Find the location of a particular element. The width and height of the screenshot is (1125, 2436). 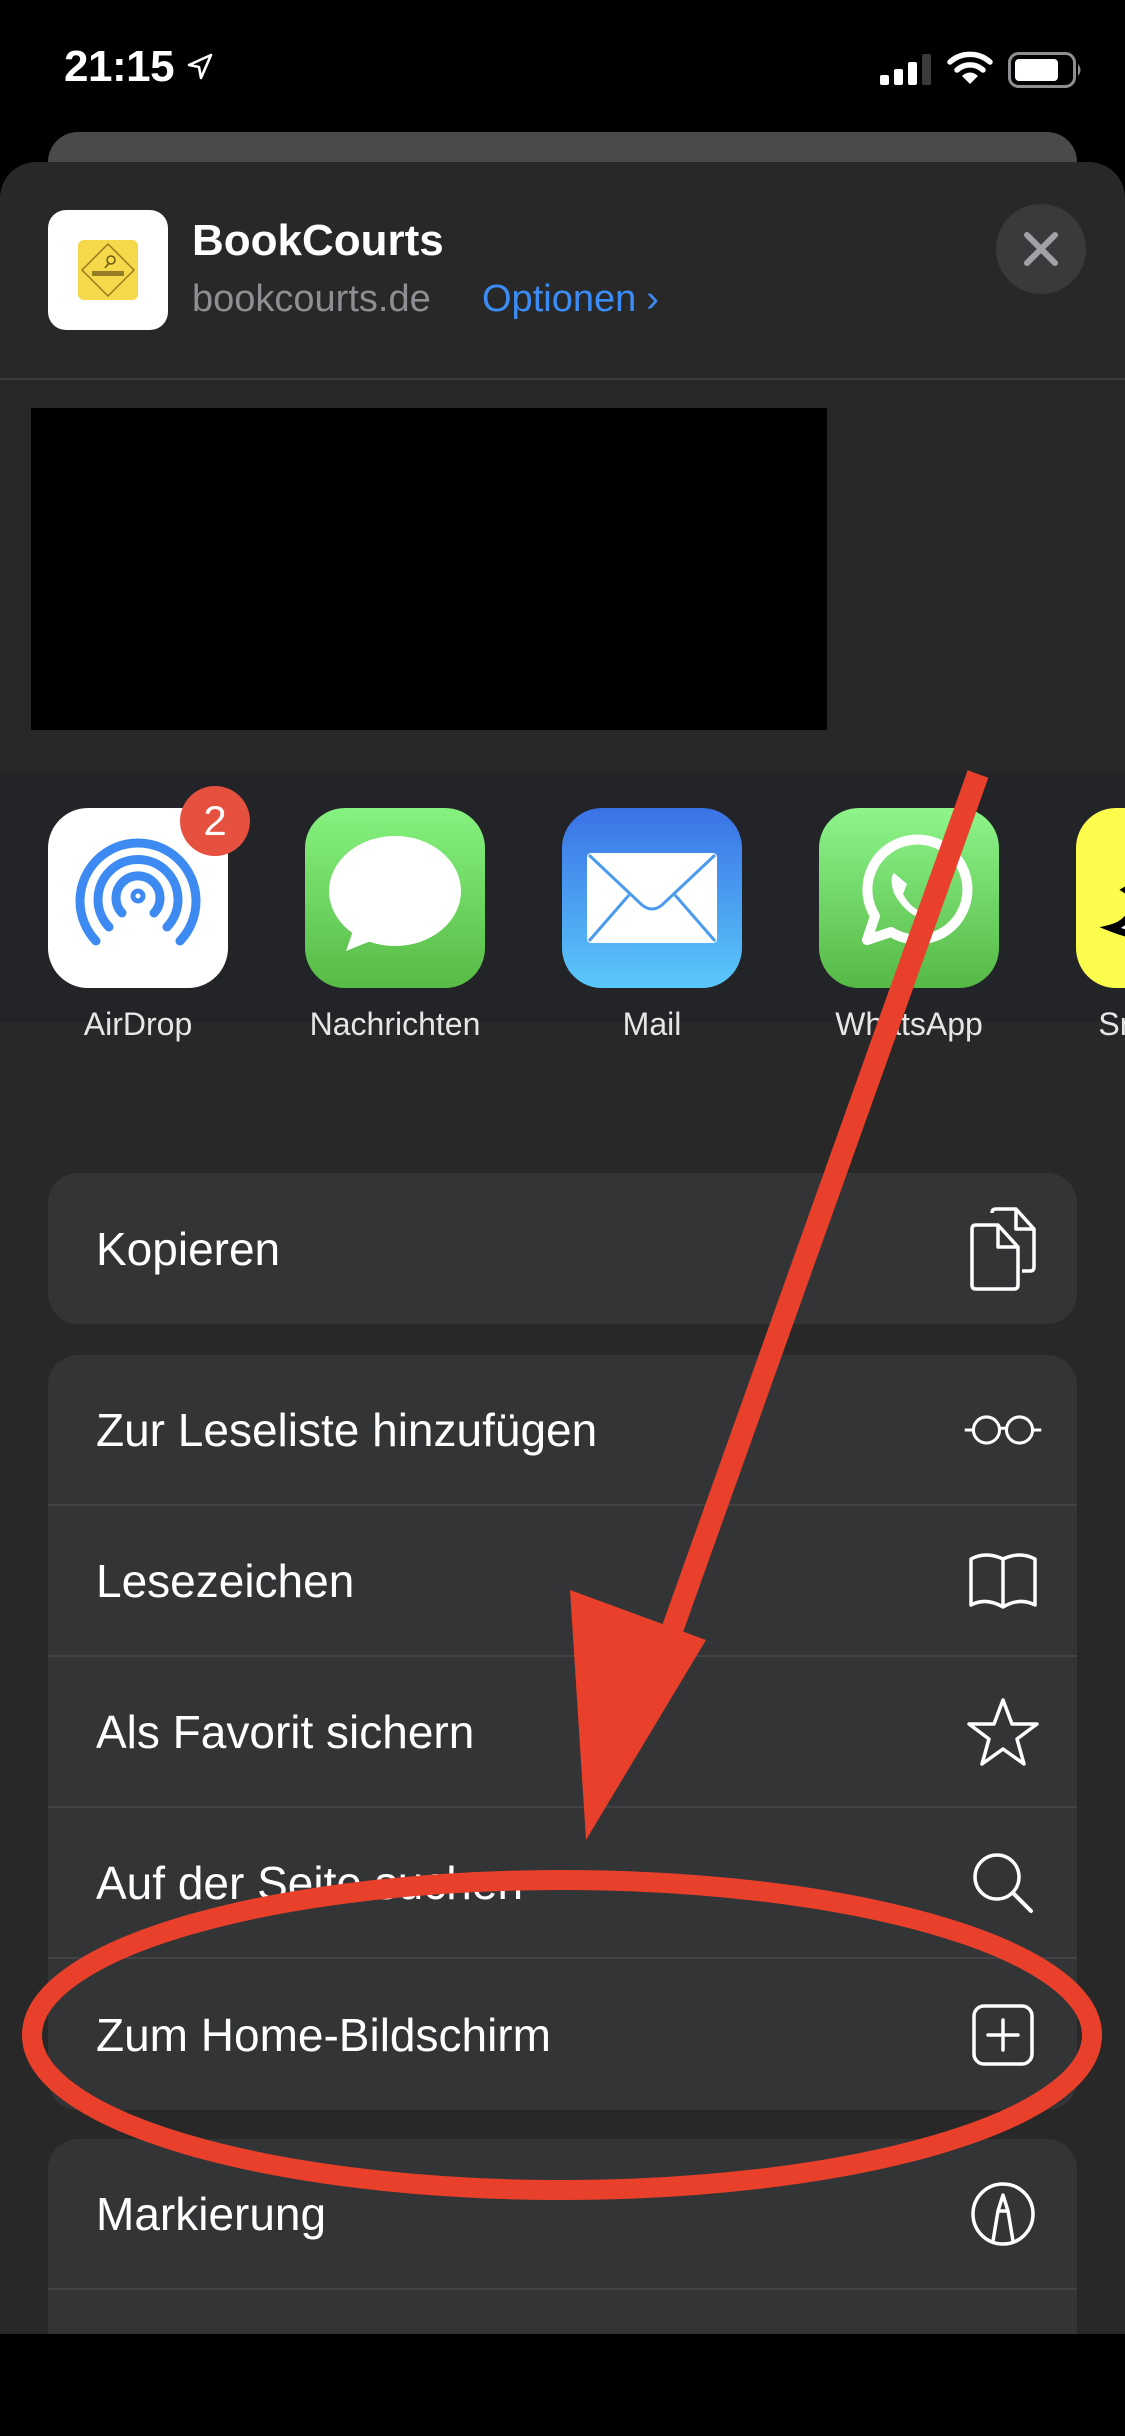

messages-icon is located at coordinates (395, 898).